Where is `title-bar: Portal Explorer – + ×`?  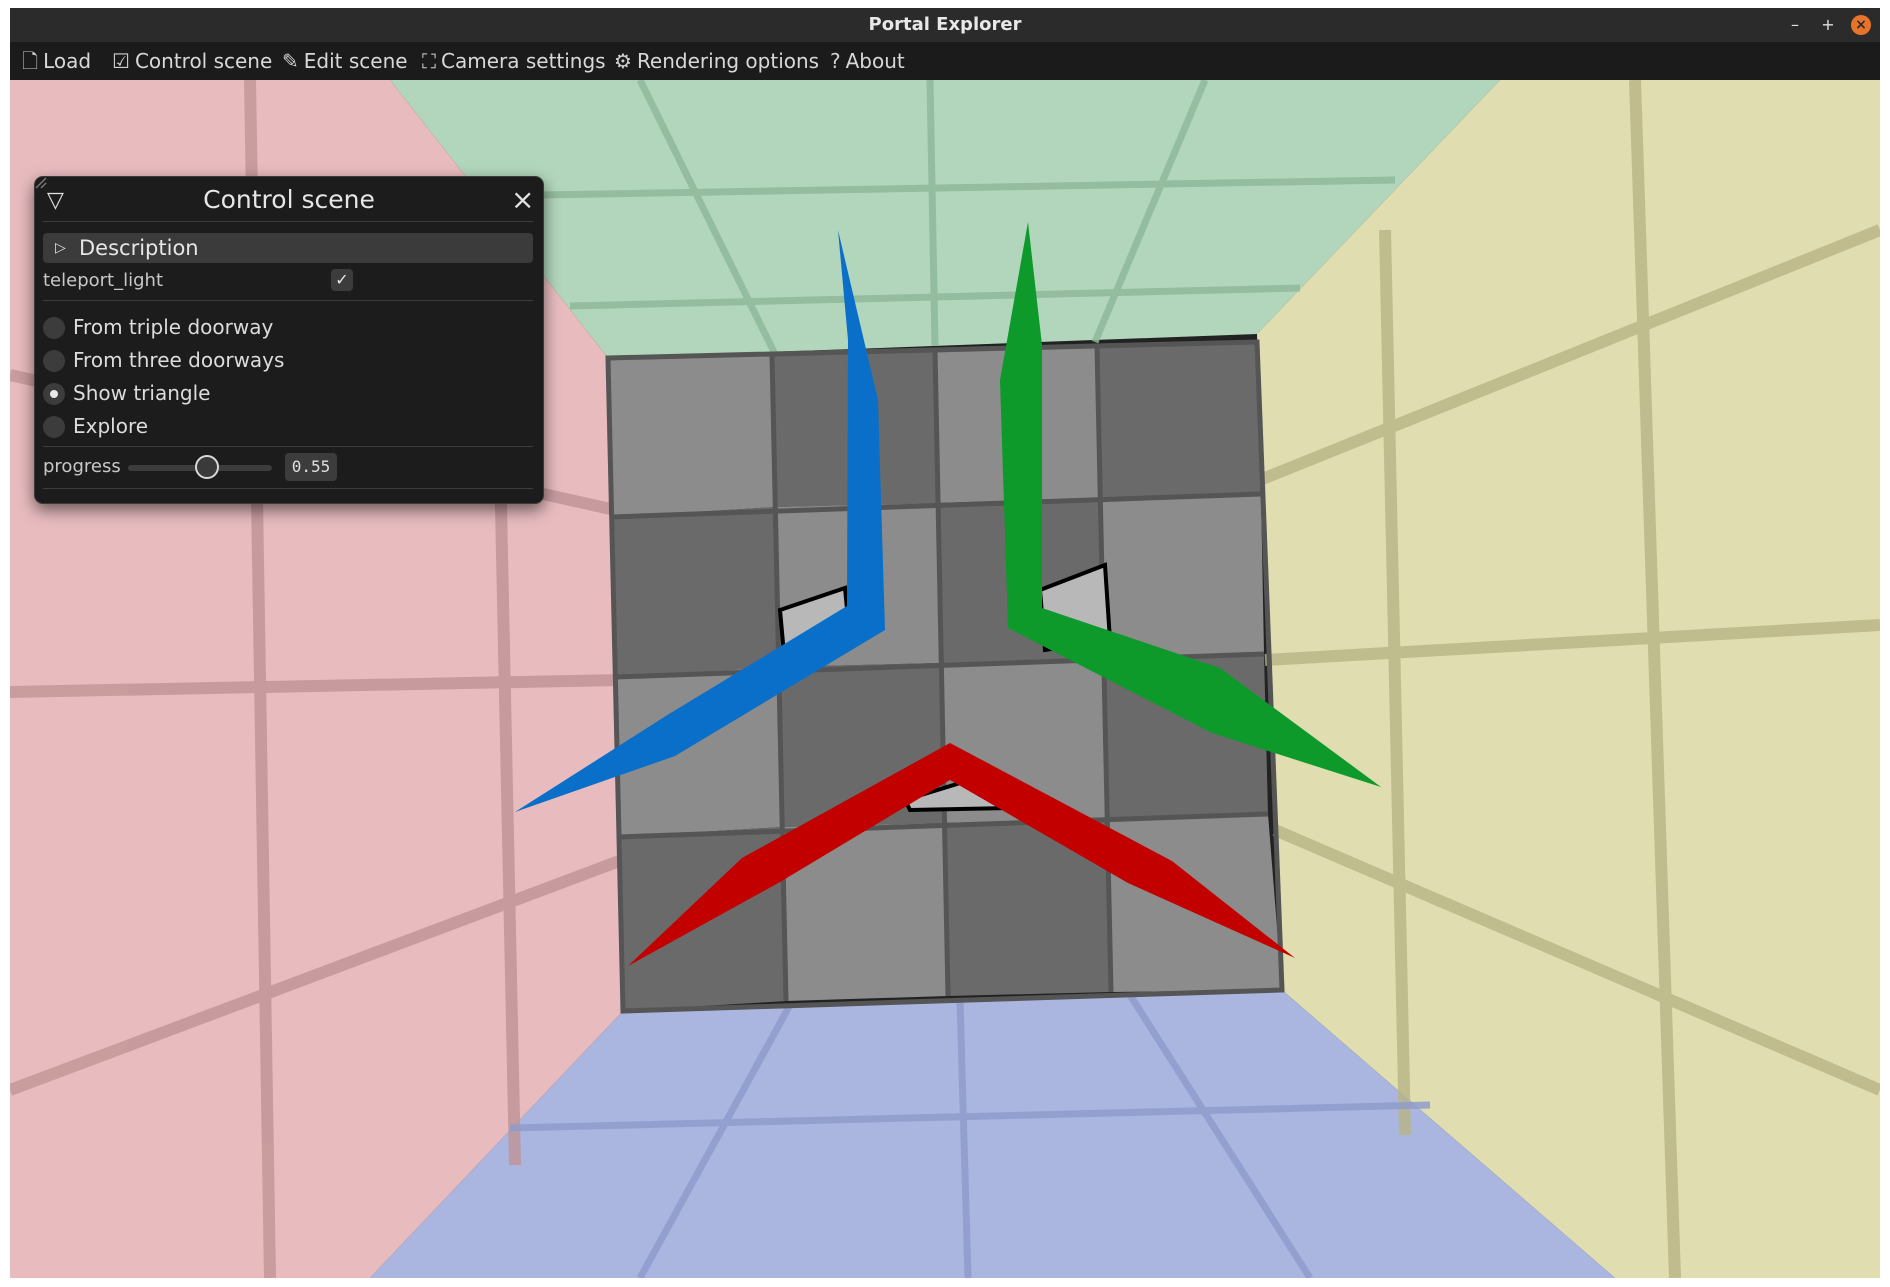 title-bar: Portal Explorer – + × is located at coordinates (945, 25).